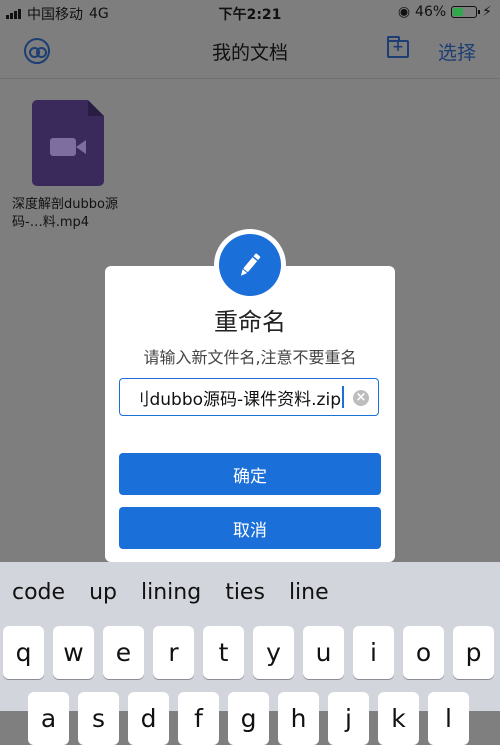 The image size is (500, 745). I want to click on key-i: i, so click(373, 652).